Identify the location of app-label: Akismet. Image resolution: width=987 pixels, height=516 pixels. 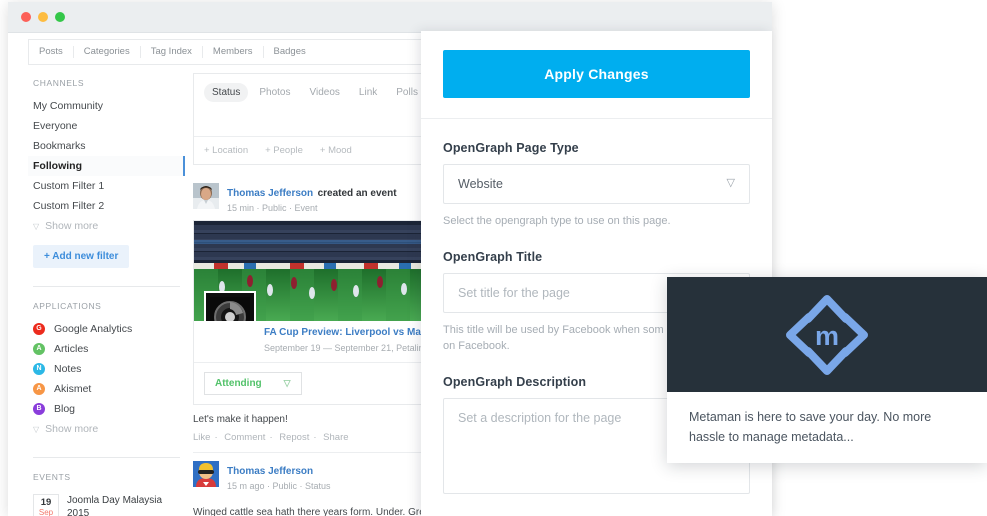
(73, 389).